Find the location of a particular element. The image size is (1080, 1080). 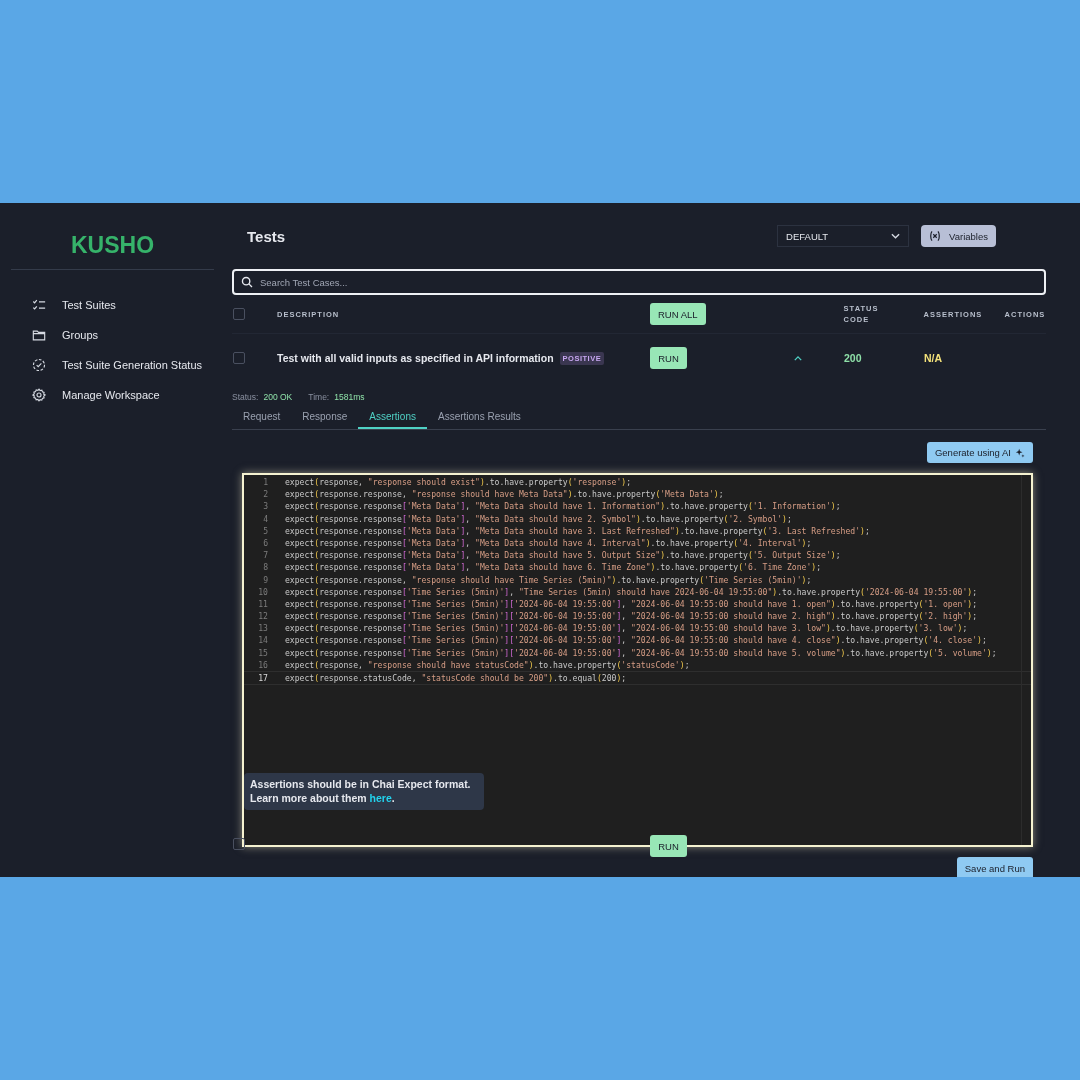

tab: Response is located at coordinates (325, 418).